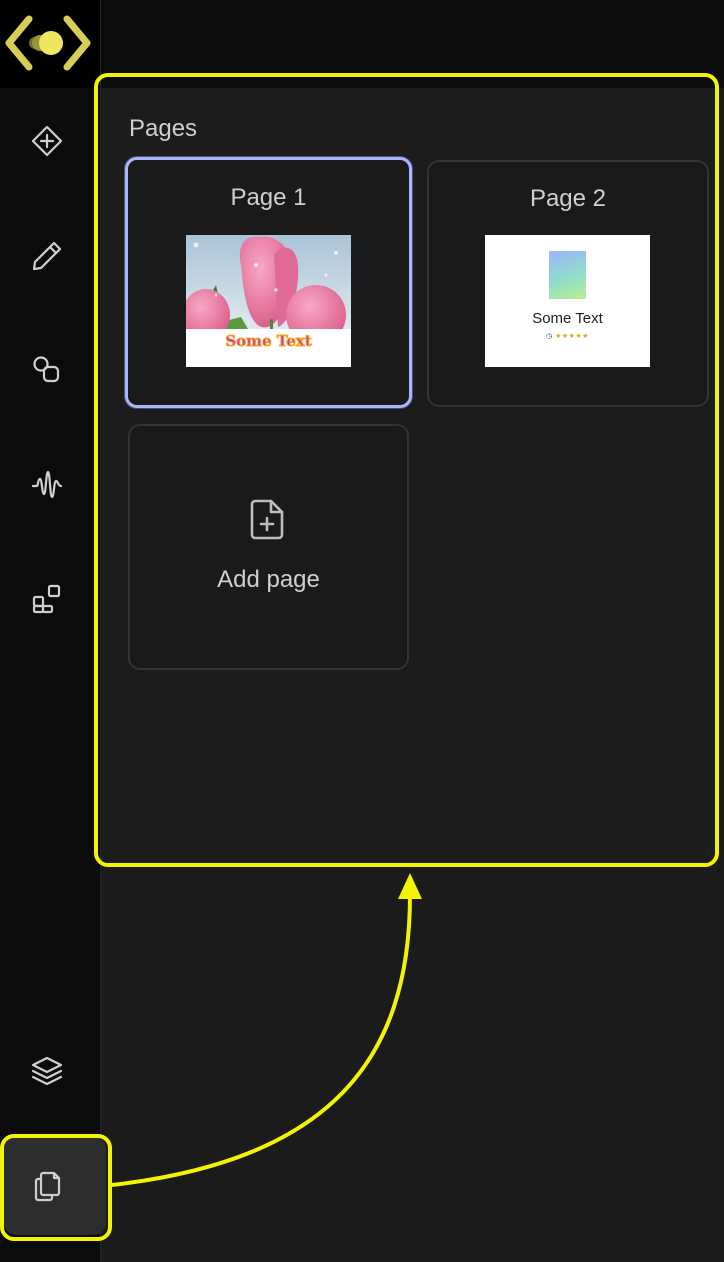 The height and width of the screenshot is (1262, 724). Describe the element at coordinates (549, 336) in the screenshot. I see `clock-icon: ◷` at that location.